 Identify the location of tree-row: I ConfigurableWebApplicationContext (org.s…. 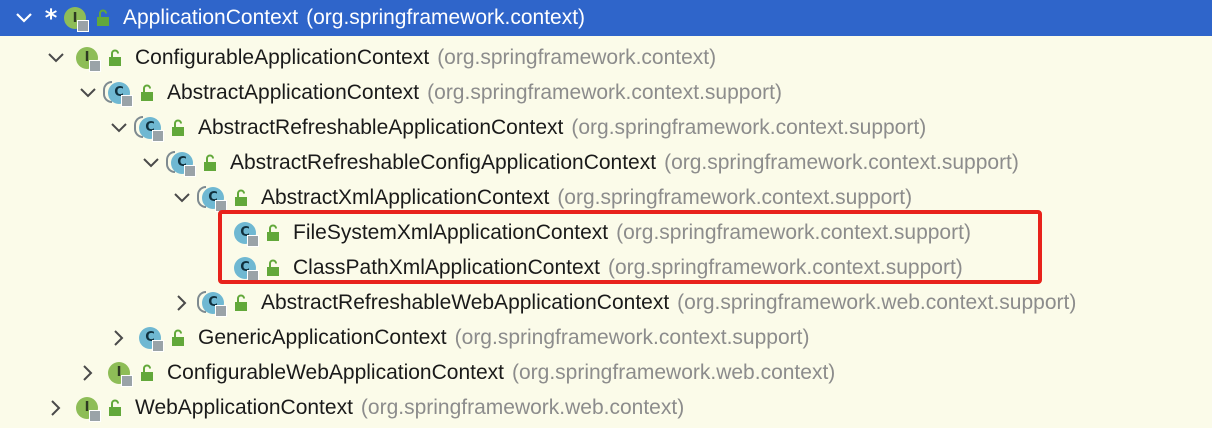
(606, 372).